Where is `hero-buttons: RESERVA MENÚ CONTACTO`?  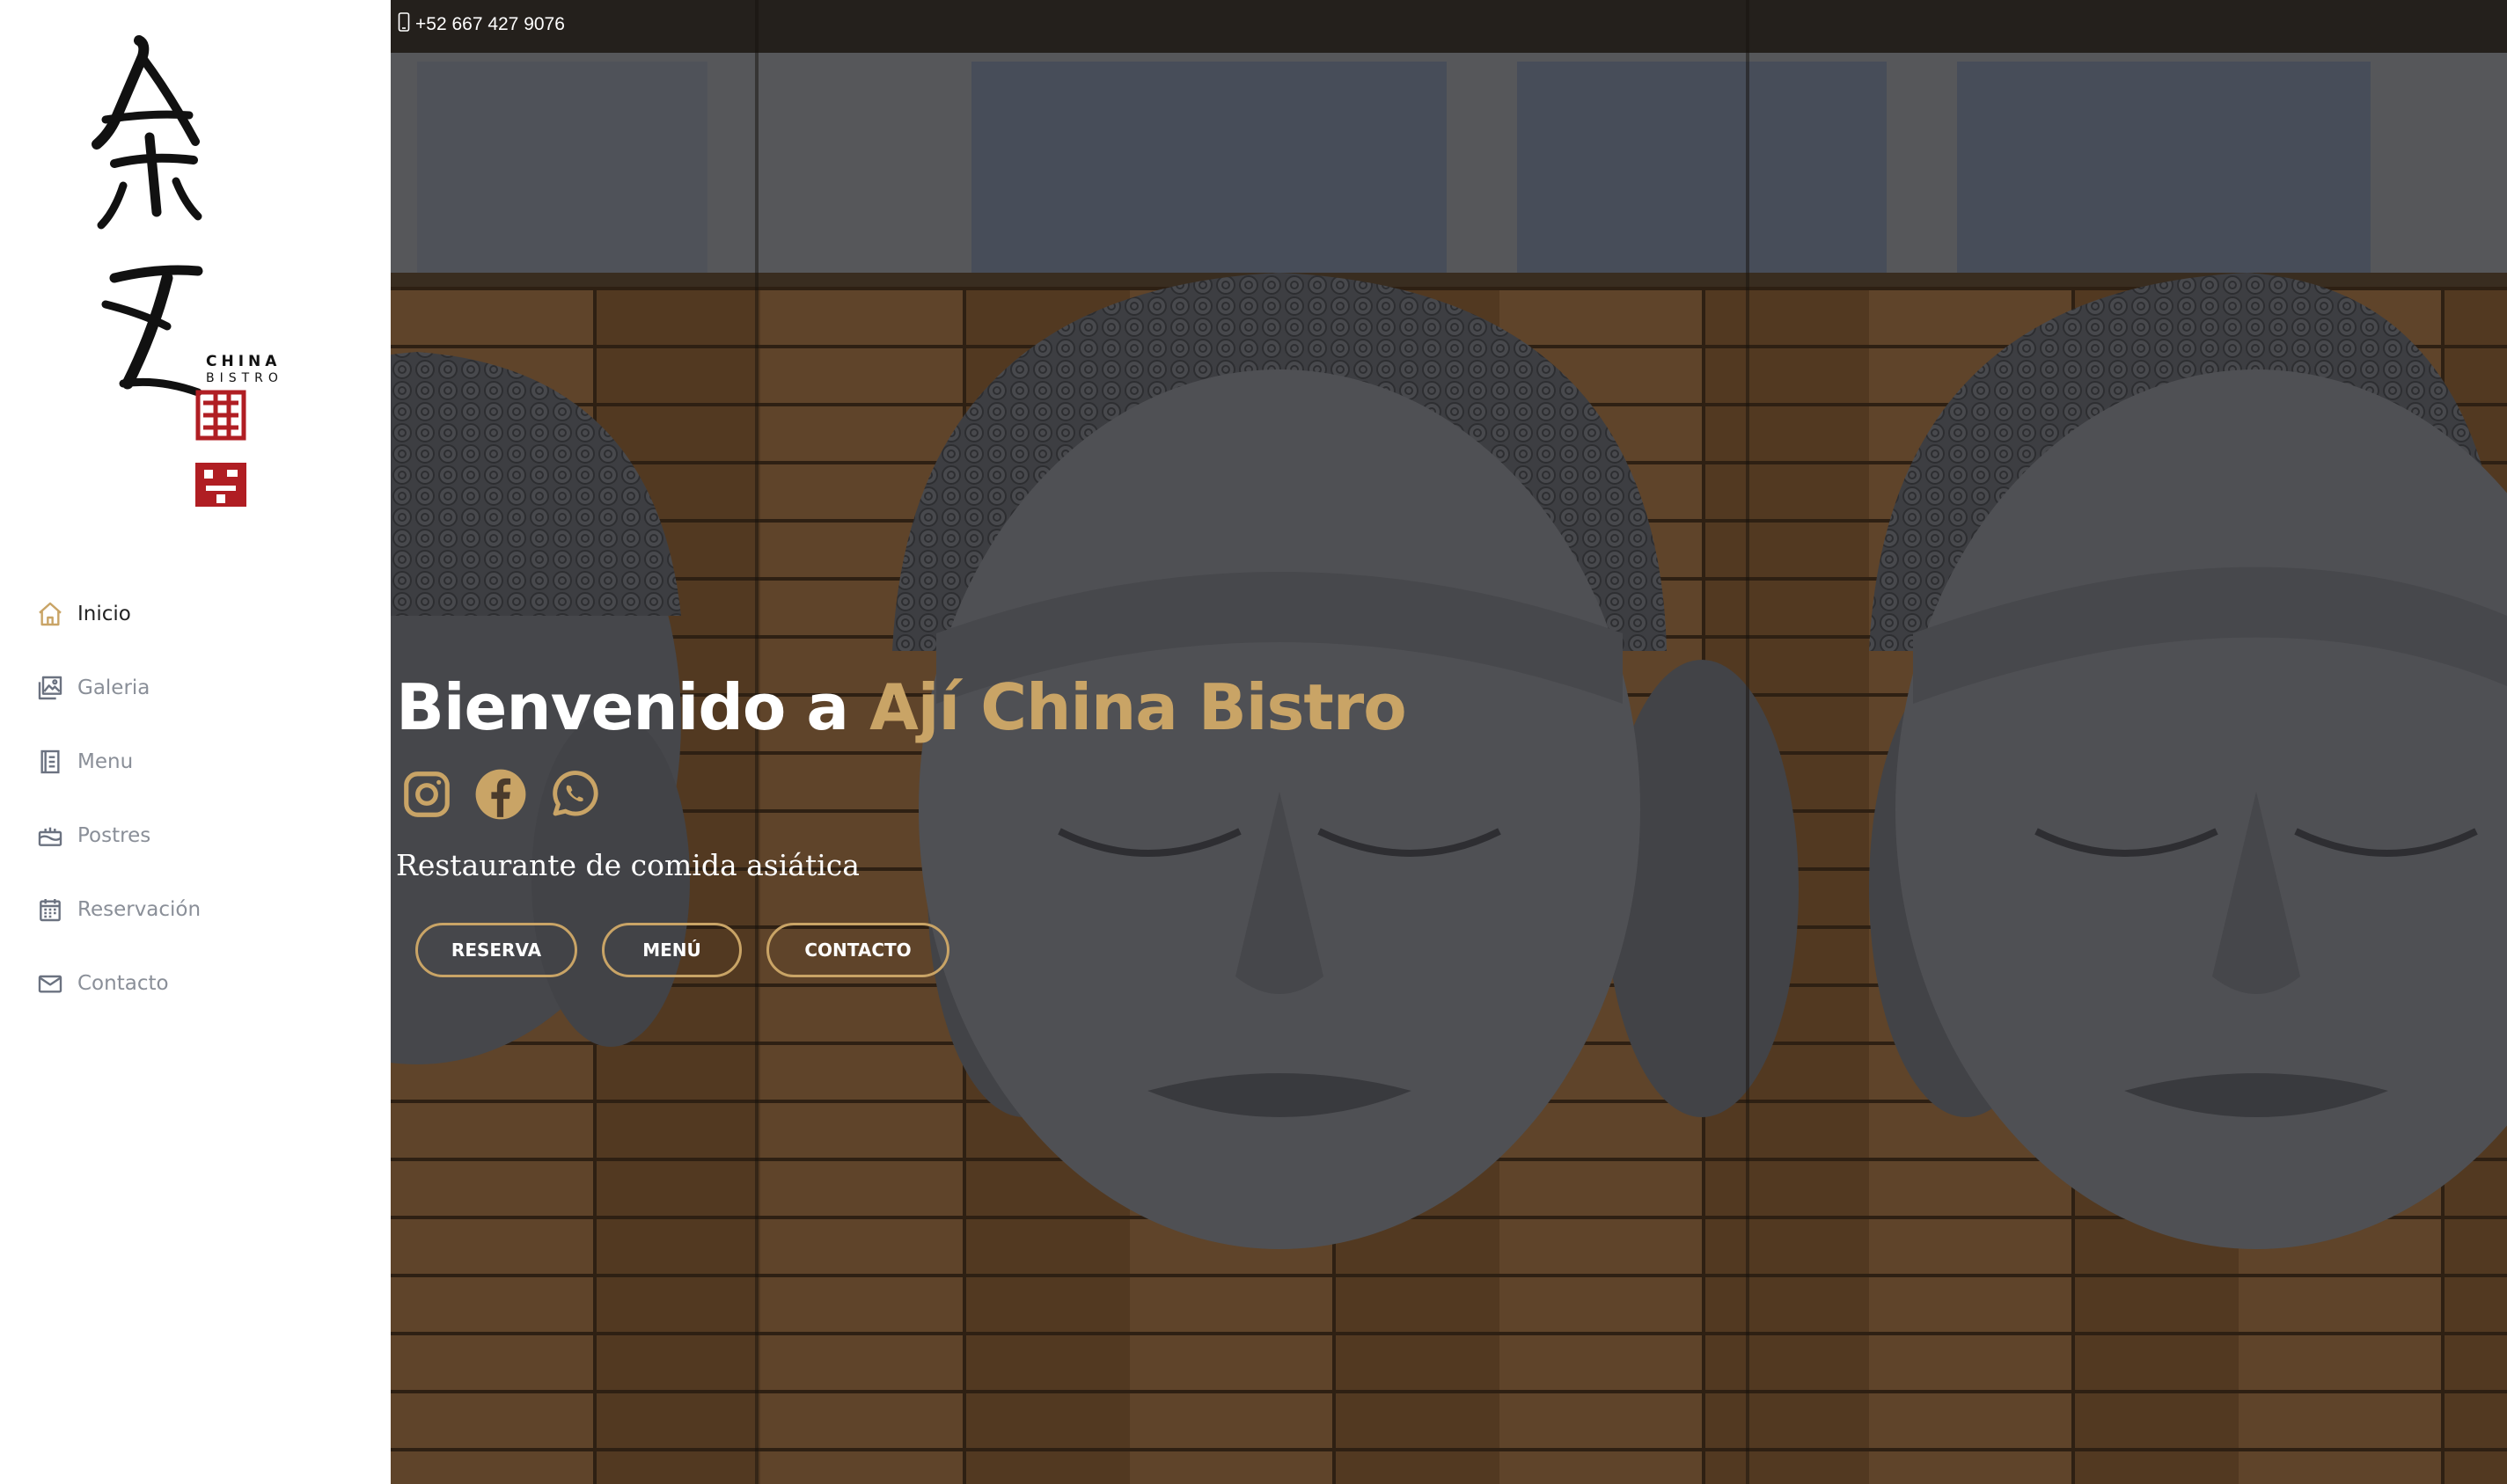
hero-buttons: RESERVA MENÚ CONTACTO is located at coordinates (682, 950).